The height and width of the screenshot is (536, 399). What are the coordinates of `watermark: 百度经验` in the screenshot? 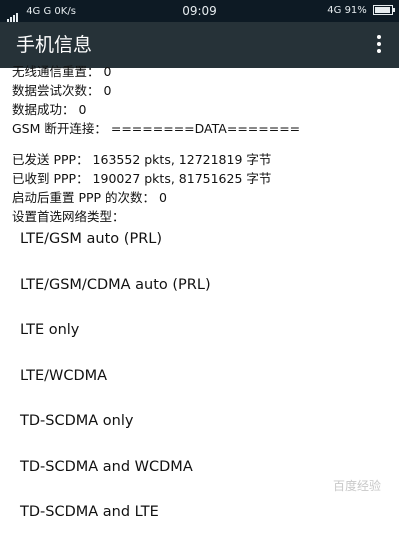 It's located at (357, 485).